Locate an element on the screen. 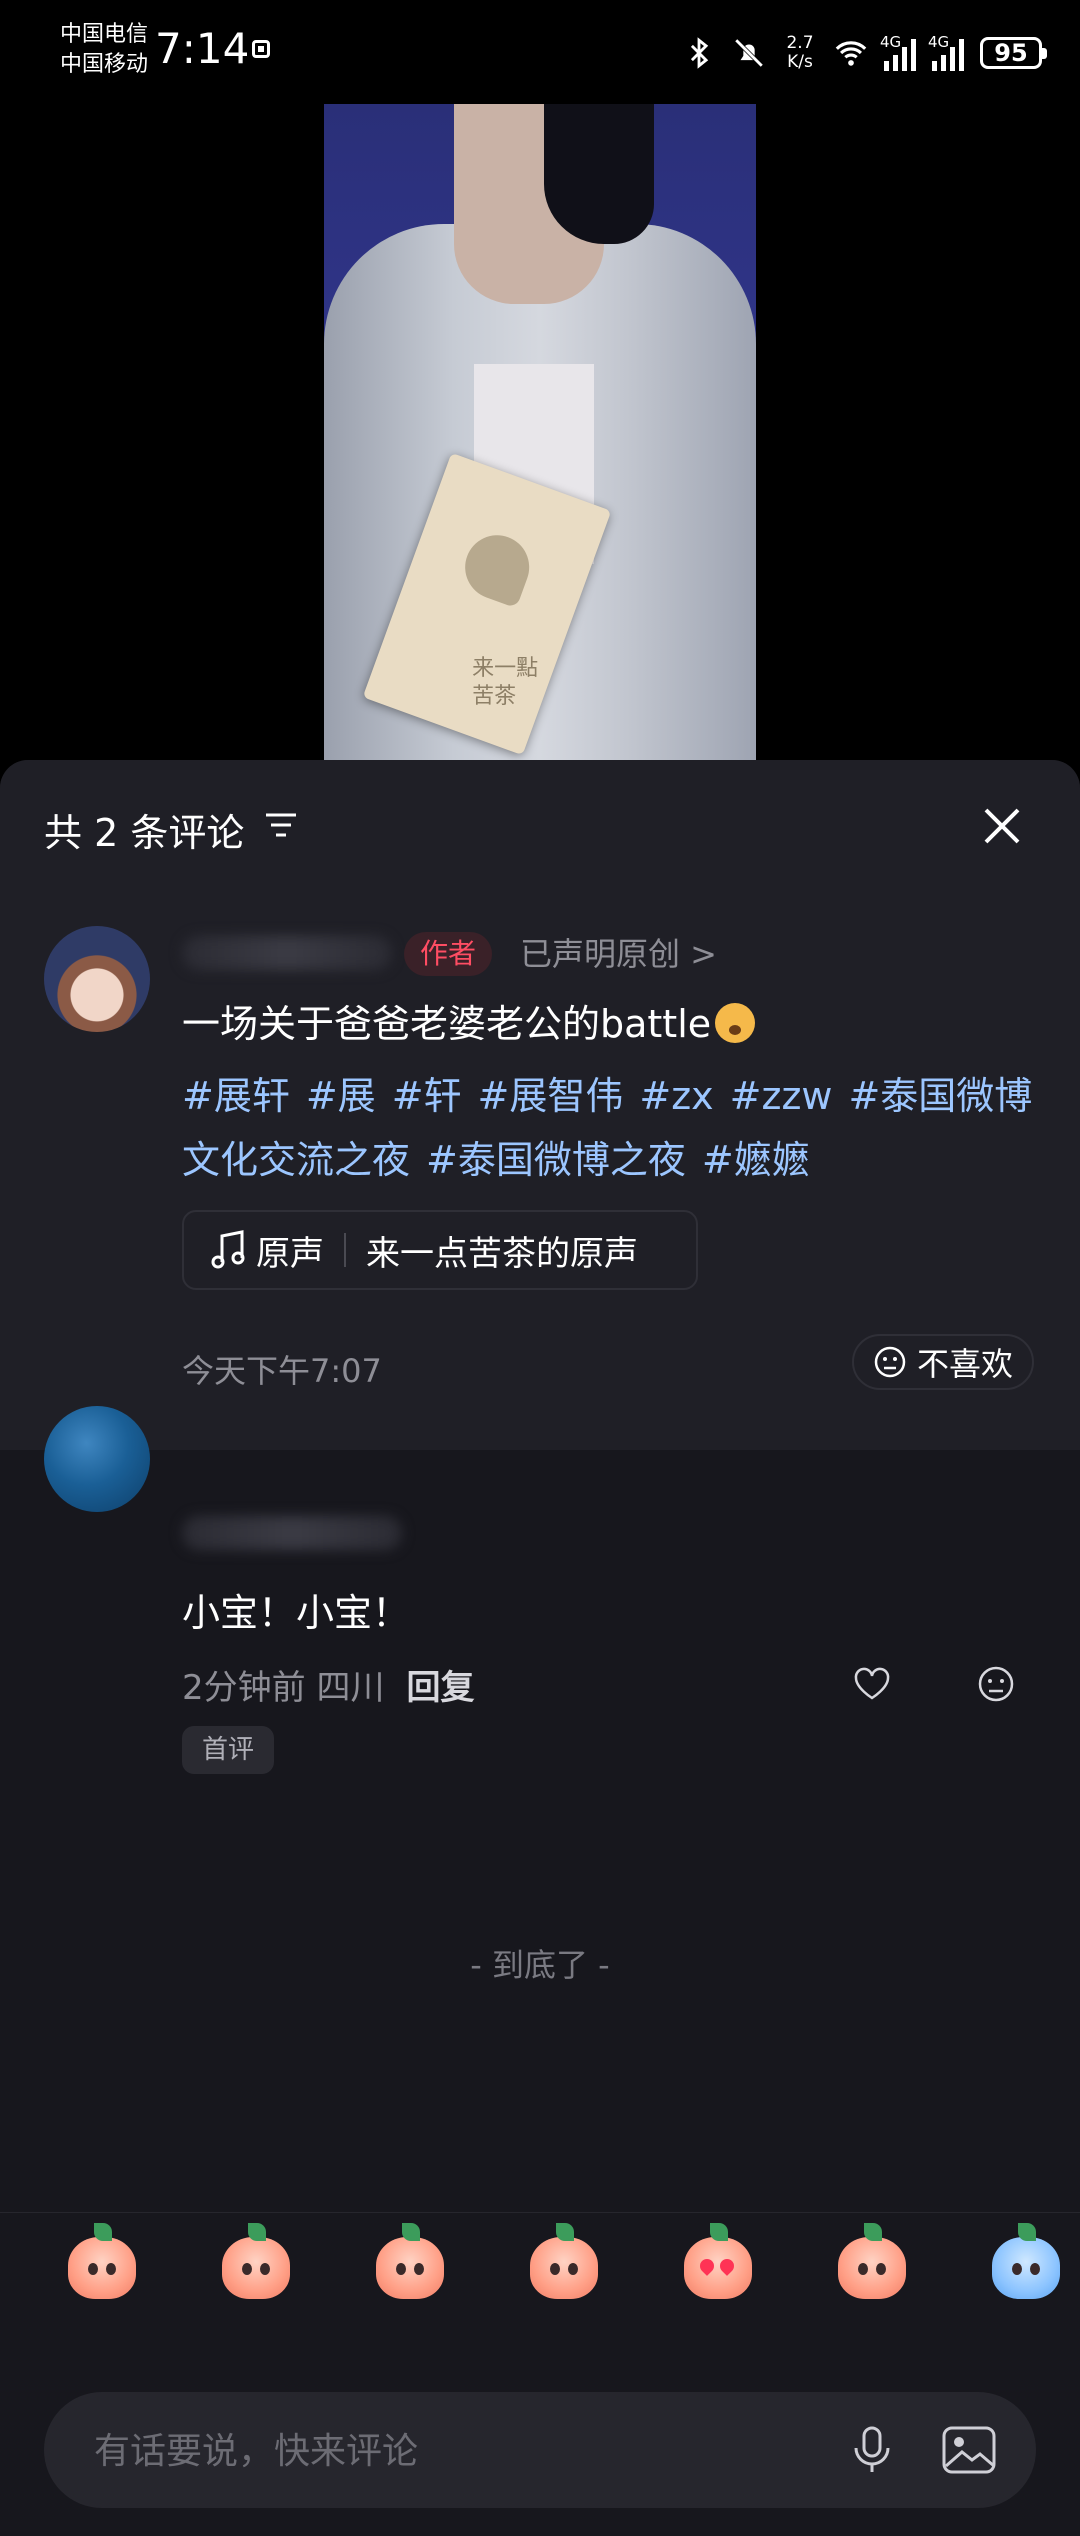 The image size is (1080, 2536). status-icons: 2.7 K/s 4G 4G 95 is located at coordinates (864, 53).